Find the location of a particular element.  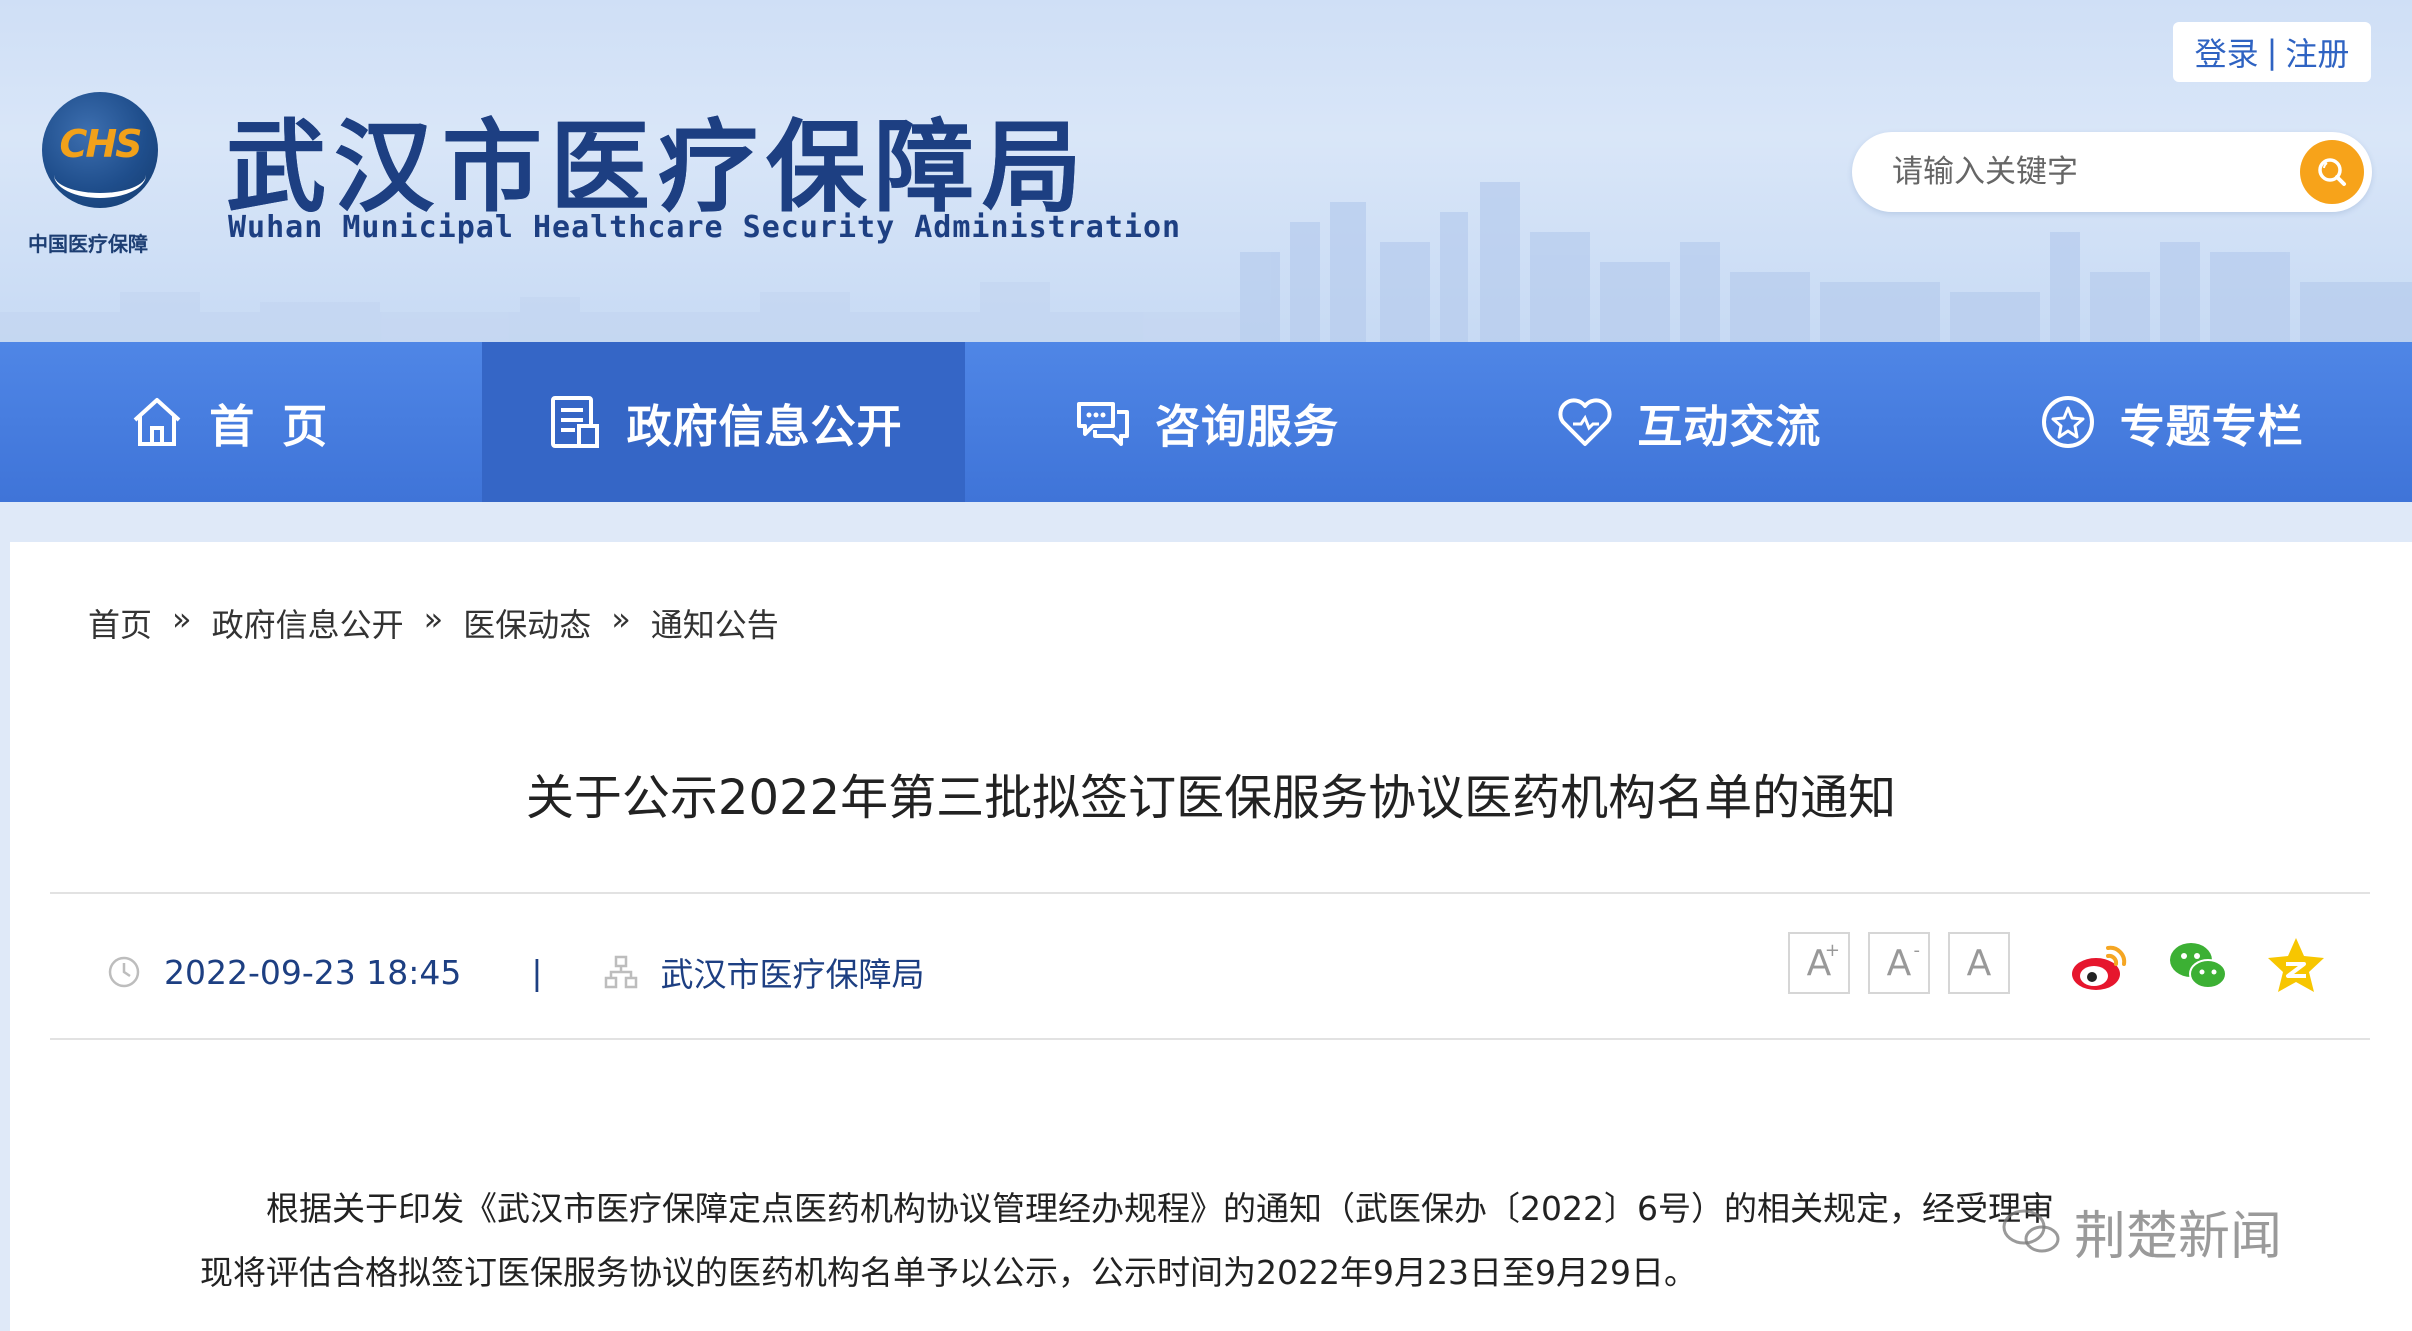

qzone-share-button is located at coordinates (2296, 966).